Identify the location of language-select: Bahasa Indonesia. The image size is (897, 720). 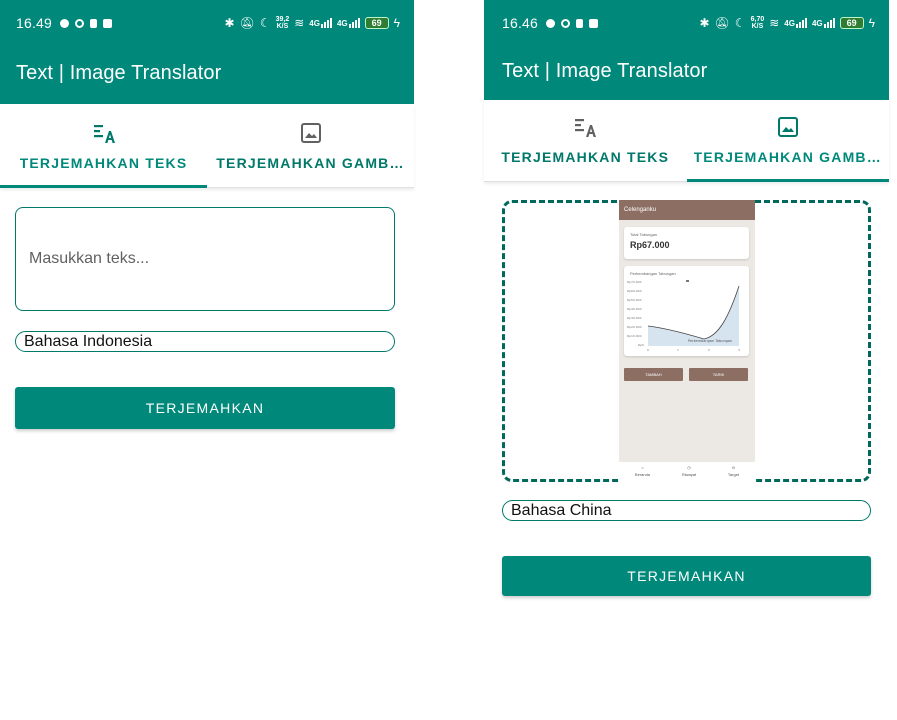
(205, 341).